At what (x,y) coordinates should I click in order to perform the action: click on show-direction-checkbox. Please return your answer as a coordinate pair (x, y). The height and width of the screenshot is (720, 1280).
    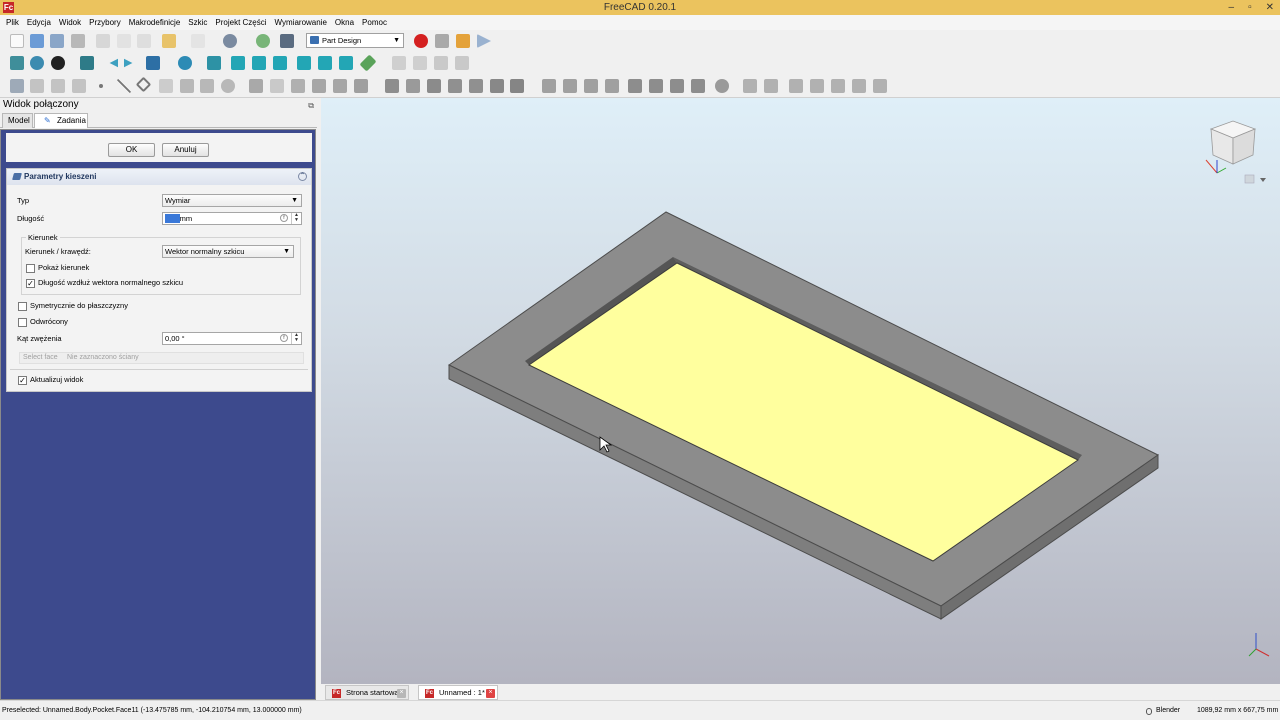
    Looking at the image, I should click on (30, 268).